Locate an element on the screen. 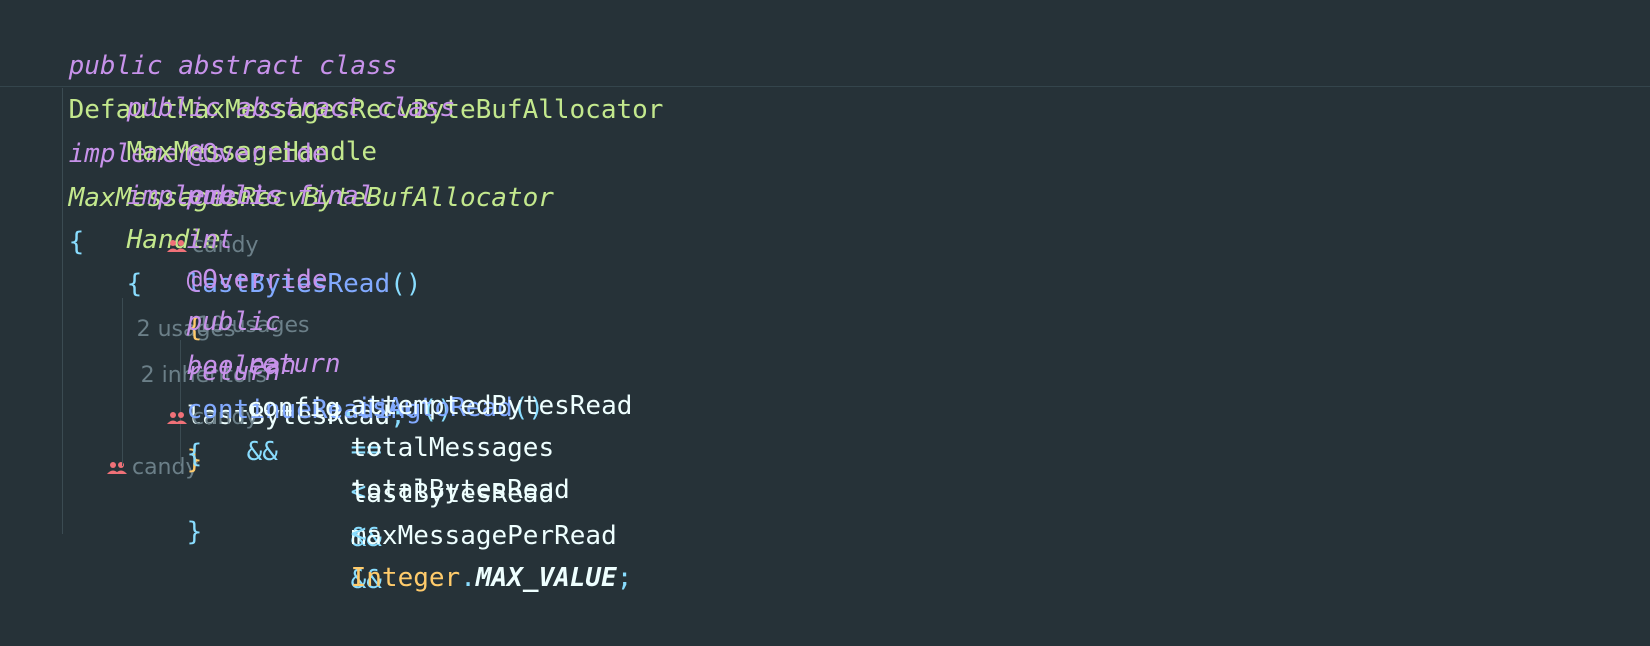 The image size is (1650, 646). code-line: public boolean continueReading() { is located at coordinates (288, 362).